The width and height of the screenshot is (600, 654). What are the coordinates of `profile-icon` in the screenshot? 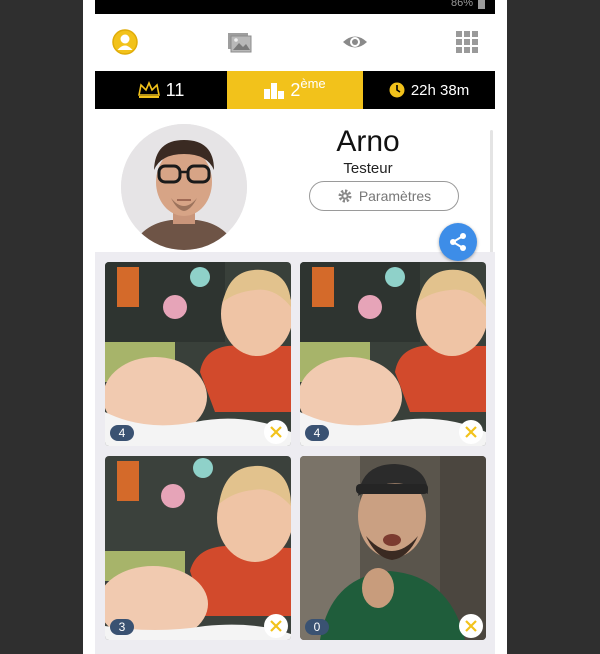 It's located at (125, 42).